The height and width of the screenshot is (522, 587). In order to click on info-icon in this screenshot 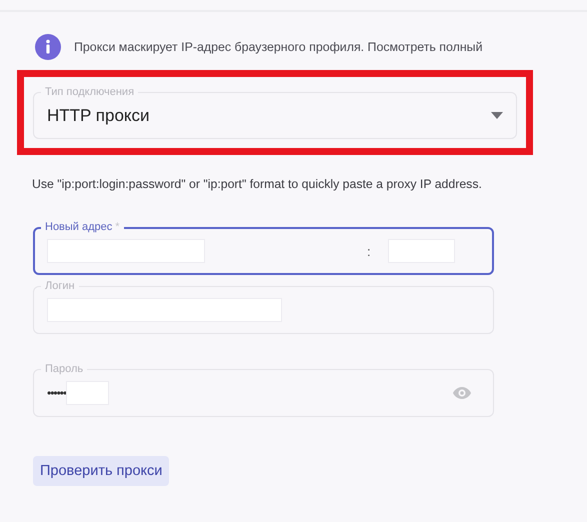, I will do `click(48, 47)`.